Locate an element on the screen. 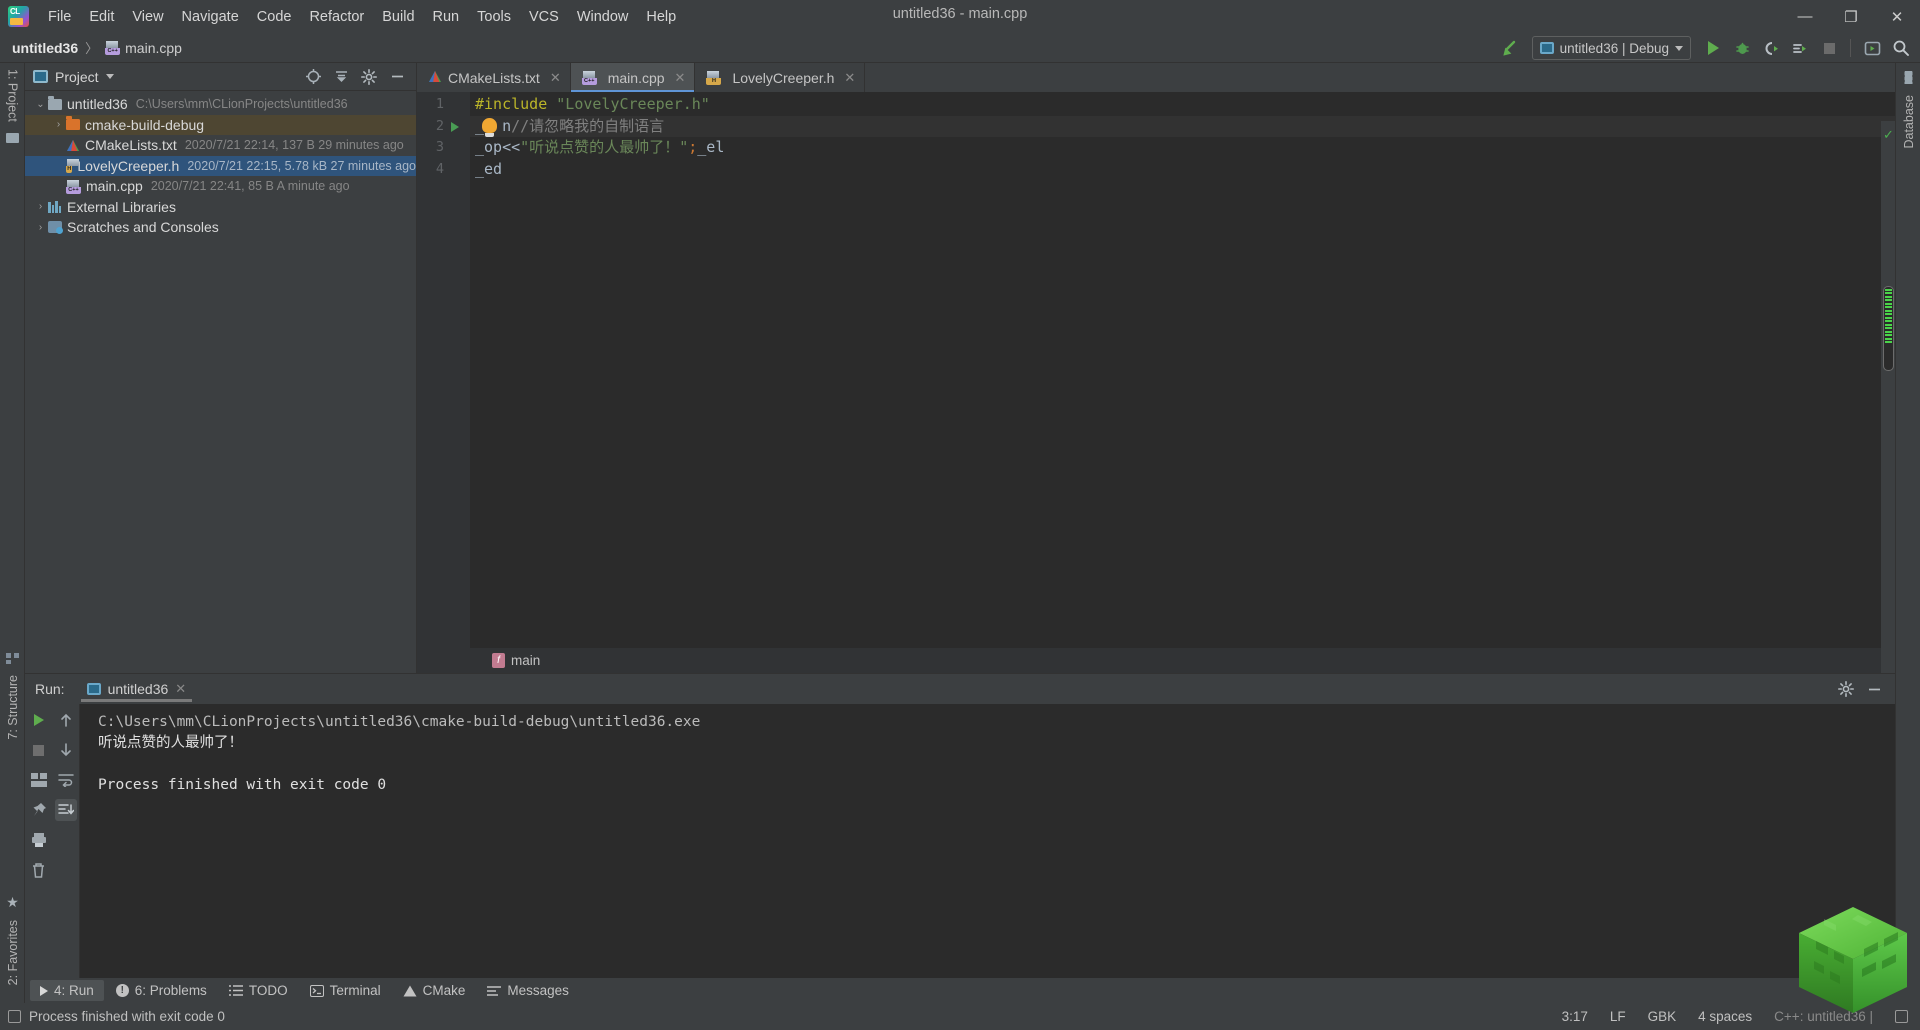 This screenshot has height=1030, width=1920. line-number: 3 is located at coordinates (439, 147).